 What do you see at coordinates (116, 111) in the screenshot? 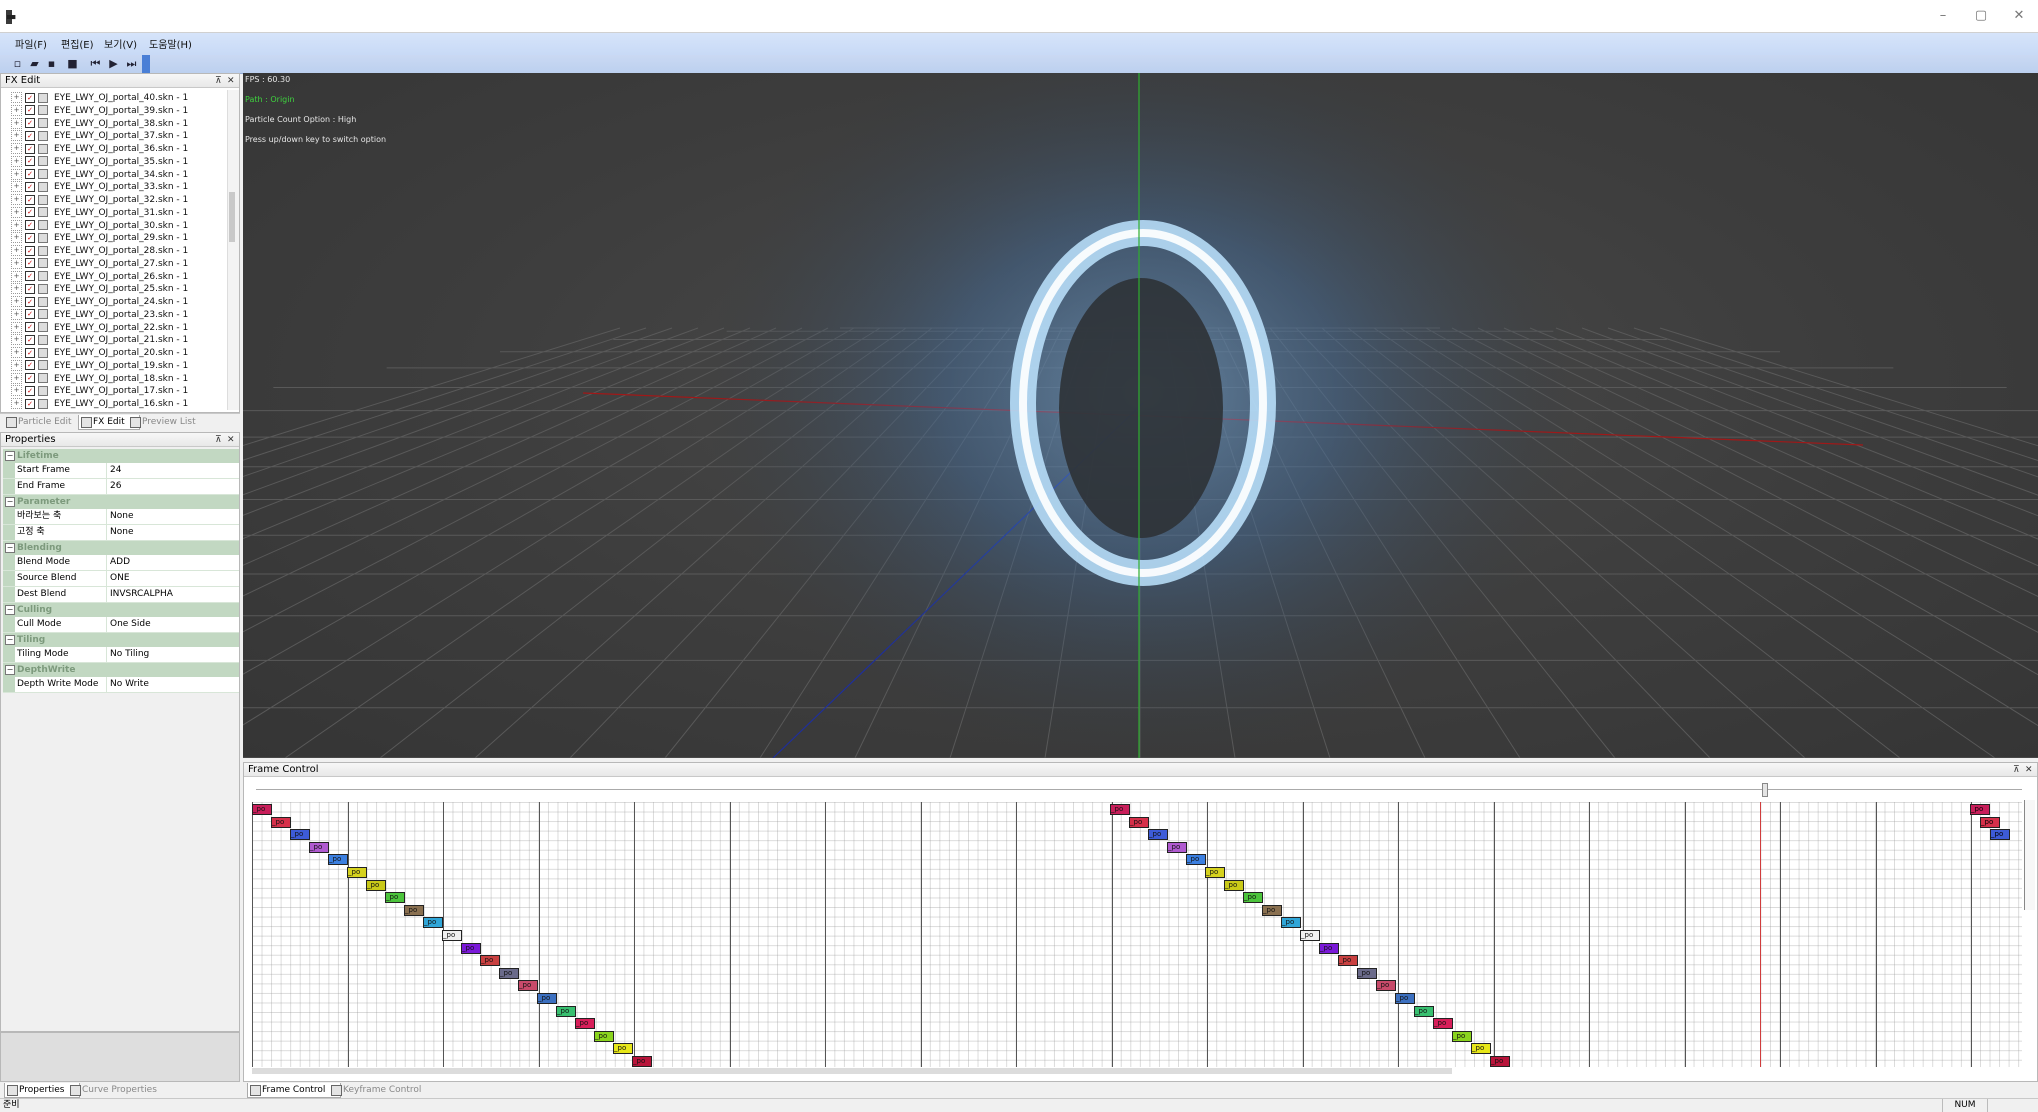
I see `fx-tree-item: + ✓ EYE_LWY_OJ_portal_39.skn - 1` at bounding box center [116, 111].